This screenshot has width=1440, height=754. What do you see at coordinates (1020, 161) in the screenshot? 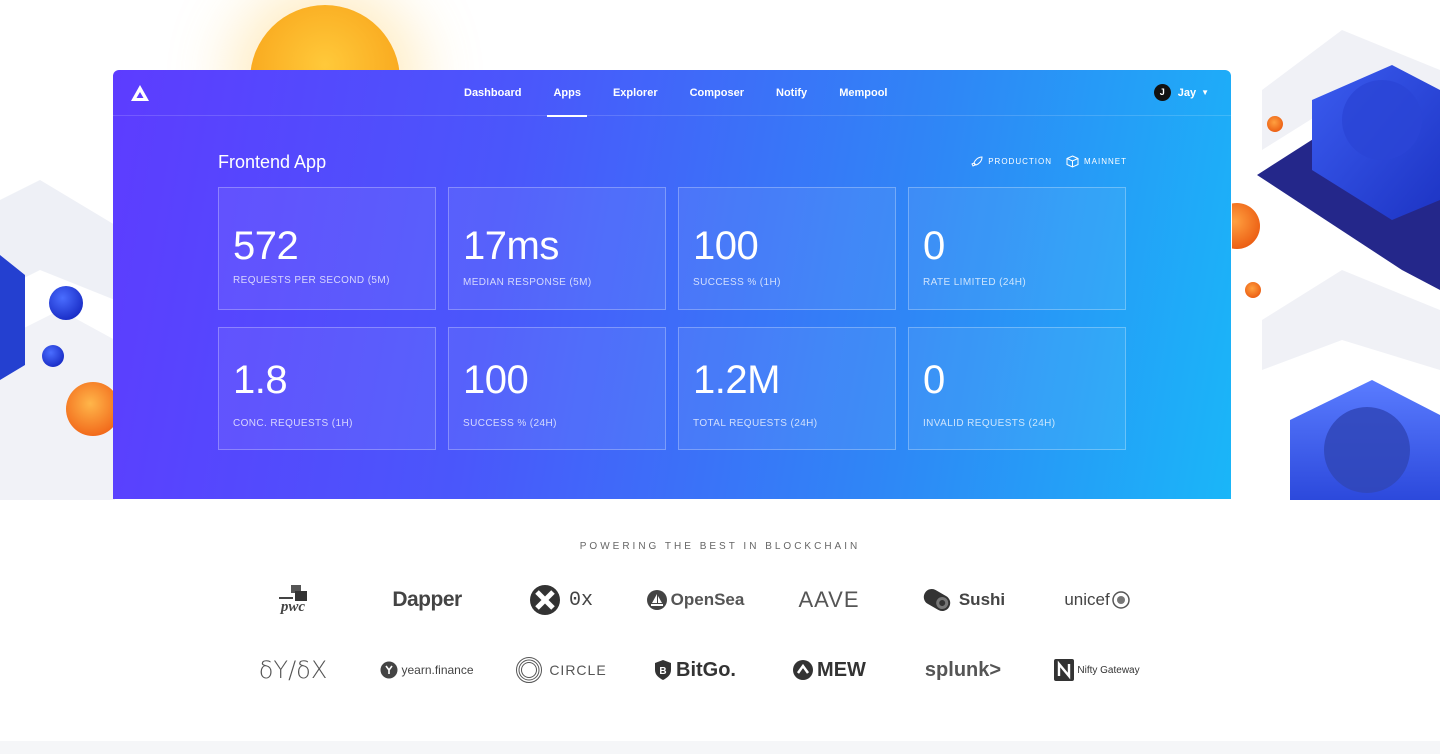
I see `environment-label: PRODUCTION` at bounding box center [1020, 161].